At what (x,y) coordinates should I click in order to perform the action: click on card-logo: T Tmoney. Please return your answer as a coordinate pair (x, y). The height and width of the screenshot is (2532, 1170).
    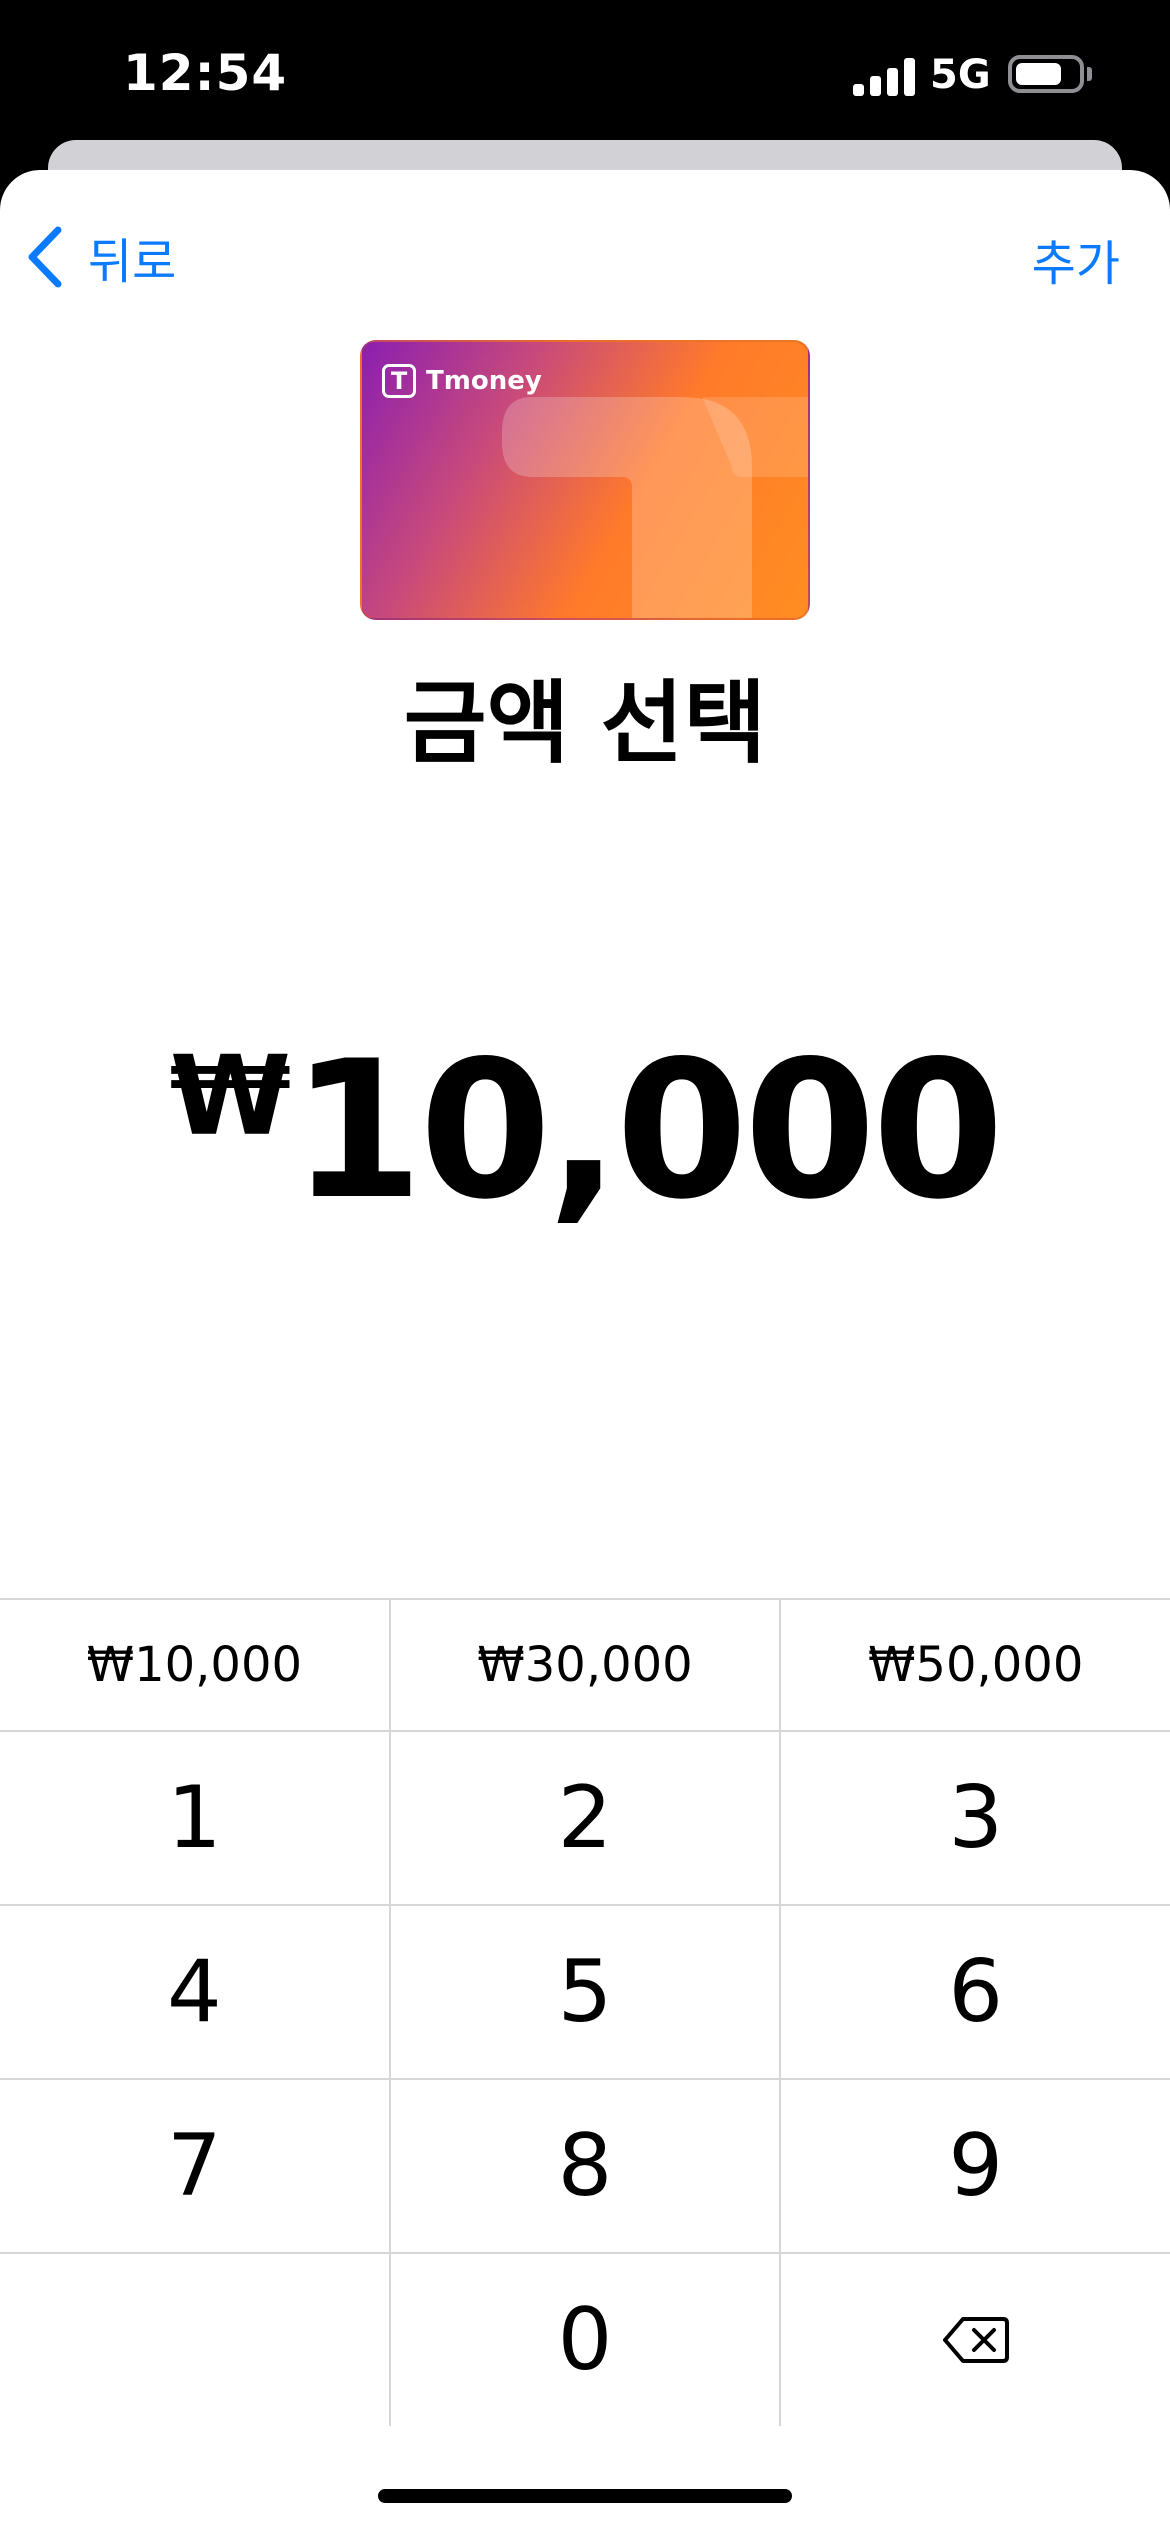
    Looking at the image, I should click on (462, 381).